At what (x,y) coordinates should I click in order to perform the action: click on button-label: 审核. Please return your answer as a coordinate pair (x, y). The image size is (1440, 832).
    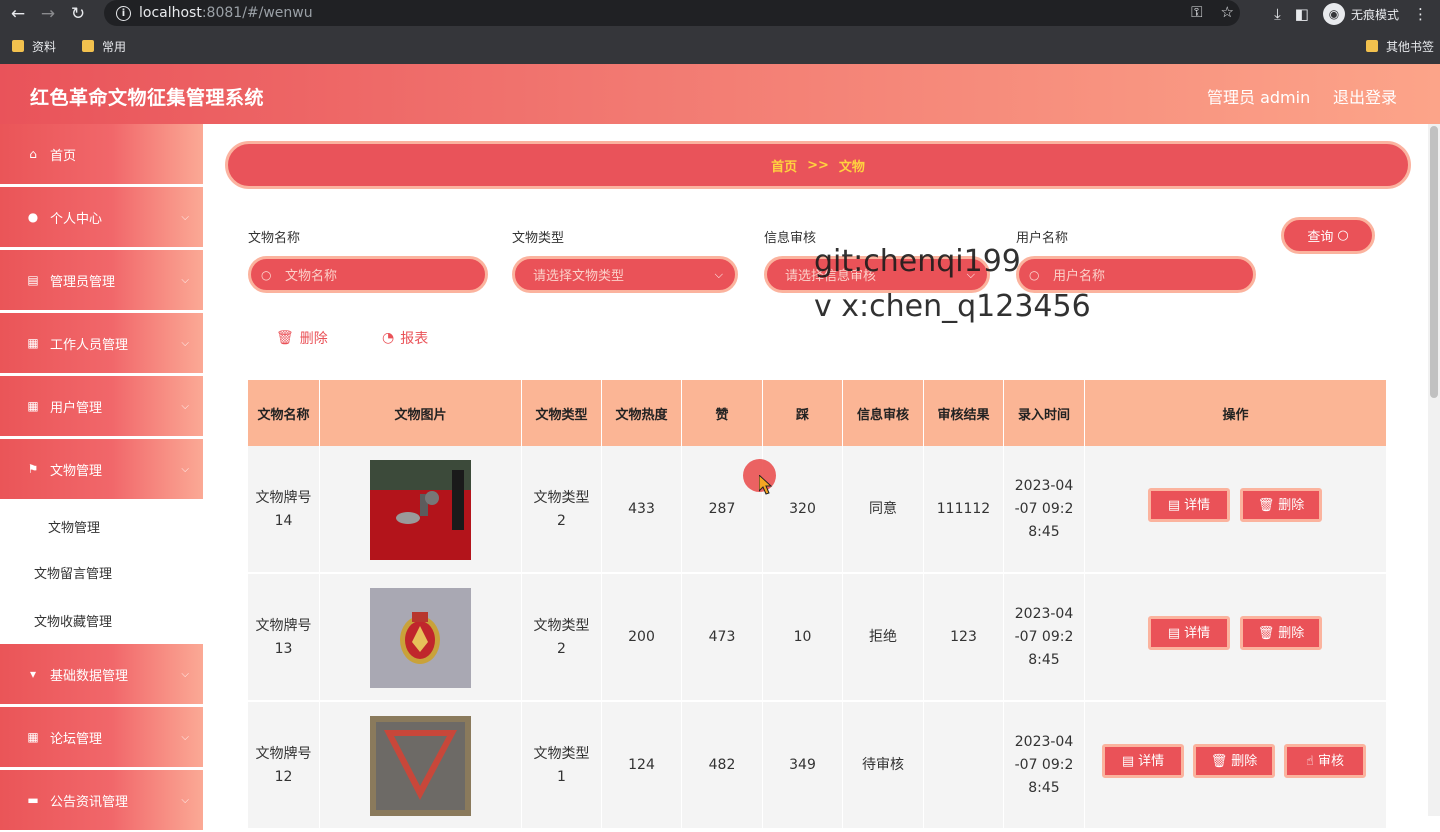
    Looking at the image, I should click on (1330, 761).